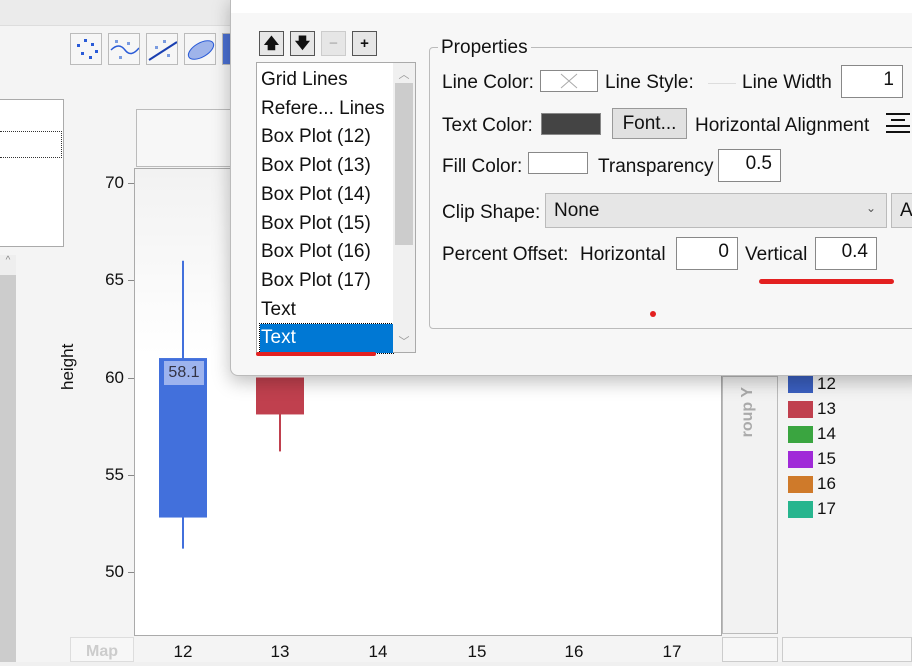  I want to click on legend-item: 14, so click(812, 434).